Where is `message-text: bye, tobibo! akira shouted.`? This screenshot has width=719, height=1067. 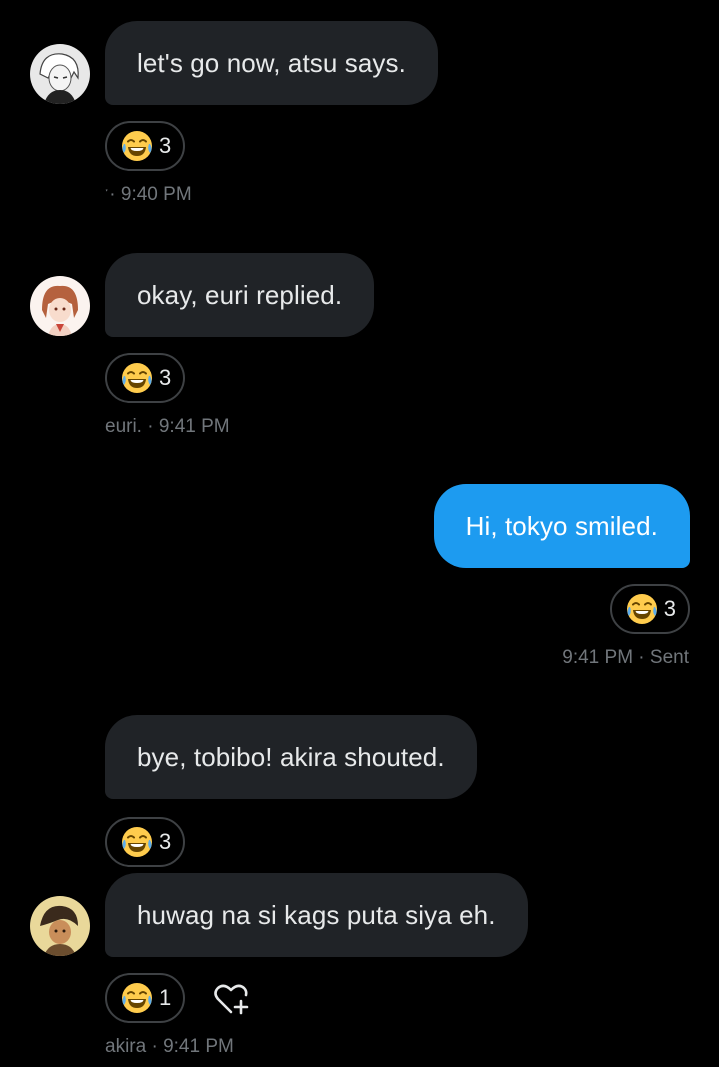
message-text: bye, tobibo! akira shouted. is located at coordinates (291, 756).